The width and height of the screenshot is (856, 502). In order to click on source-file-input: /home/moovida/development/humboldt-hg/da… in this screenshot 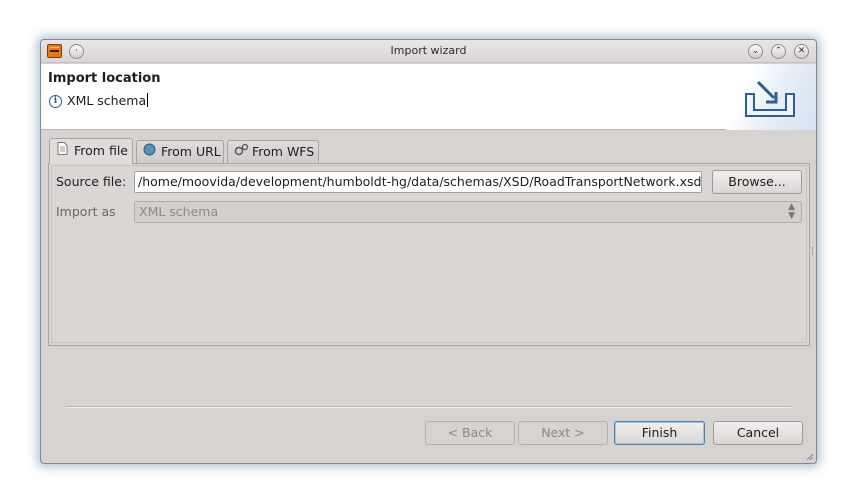, I will do `click(418, 182)`.